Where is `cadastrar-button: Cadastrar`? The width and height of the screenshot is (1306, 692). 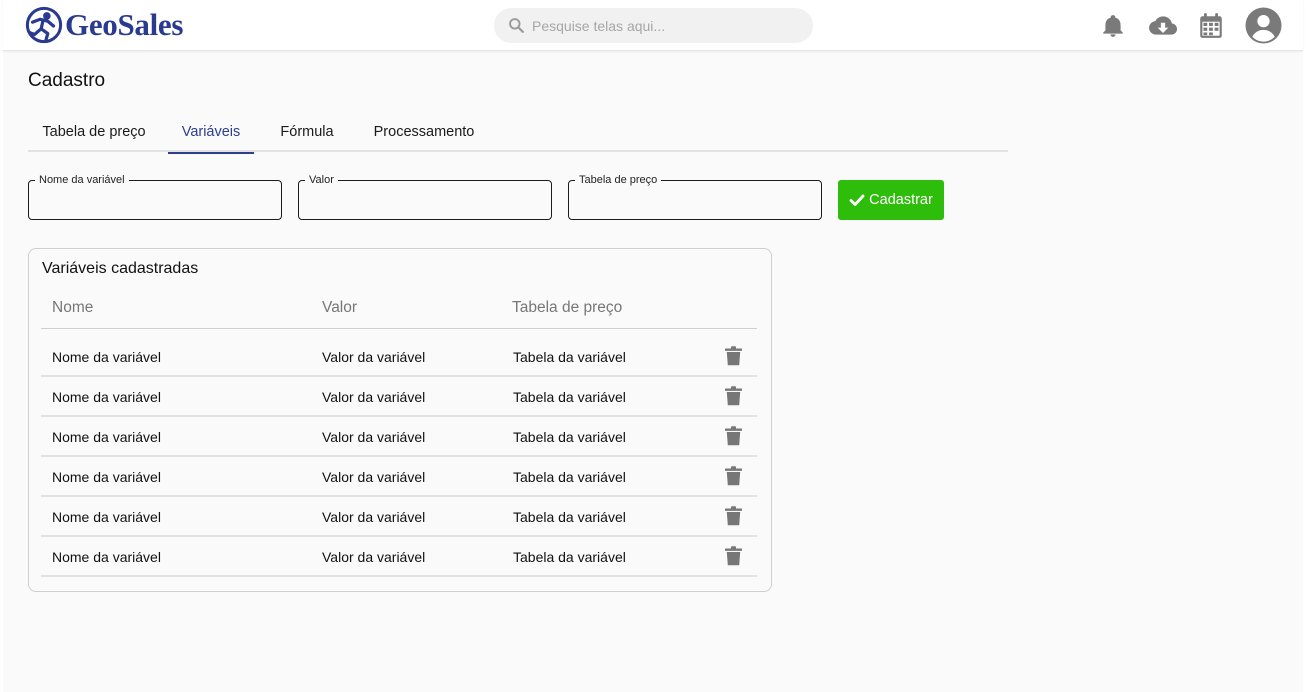 cadastrar-button: Cadastrar is located at coordinates (891, 200).